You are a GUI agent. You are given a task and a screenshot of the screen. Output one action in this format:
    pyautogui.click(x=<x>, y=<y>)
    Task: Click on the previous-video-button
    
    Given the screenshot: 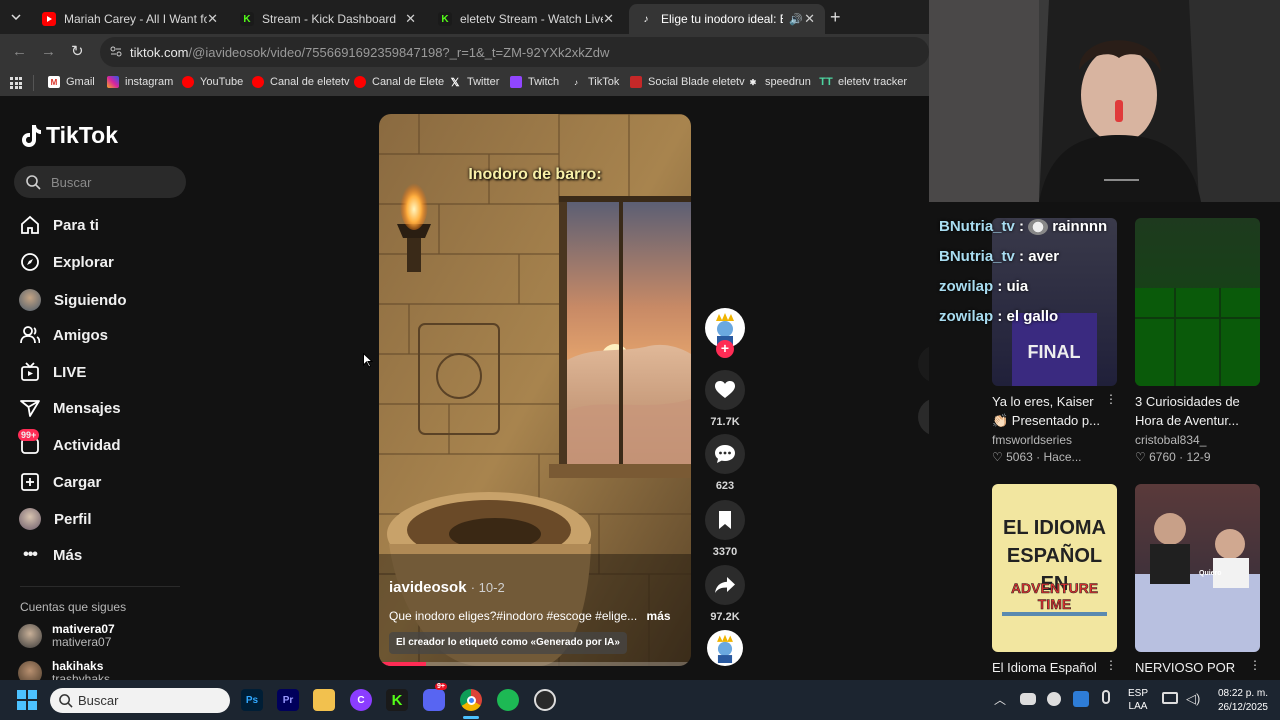 What is the action you would take?
    pyautogui.click(x=923, y=364)
    